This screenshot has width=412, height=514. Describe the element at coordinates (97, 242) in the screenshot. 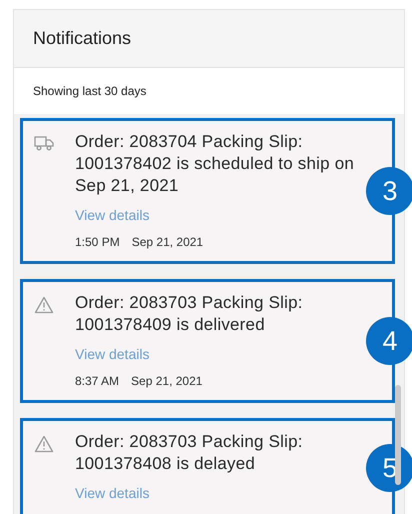

I see `notification-time: 1:50 PM` at that location.